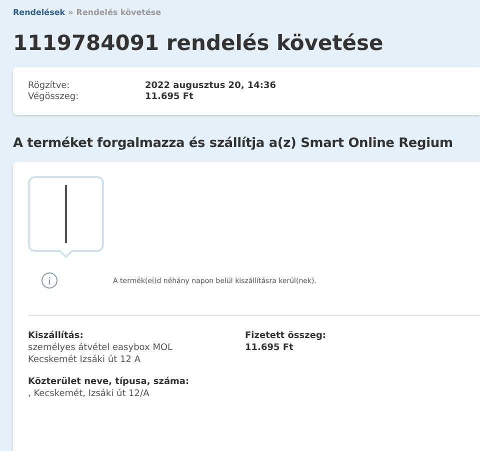  I want to click on summary-label: Végösszeg:, so click(54, 97).